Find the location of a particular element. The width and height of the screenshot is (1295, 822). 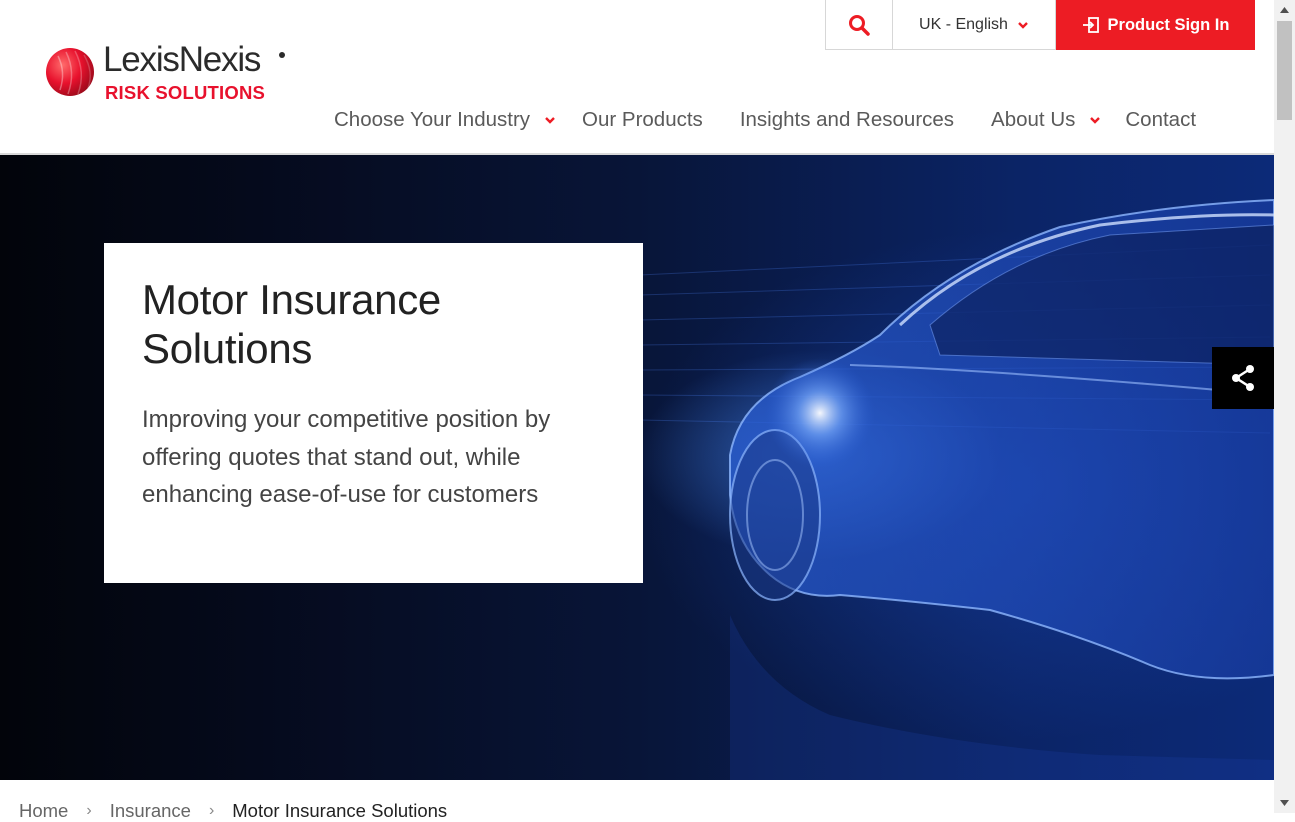

nav-choose-your-industry: Choose Your Industry is located at coordinates (445, 120).